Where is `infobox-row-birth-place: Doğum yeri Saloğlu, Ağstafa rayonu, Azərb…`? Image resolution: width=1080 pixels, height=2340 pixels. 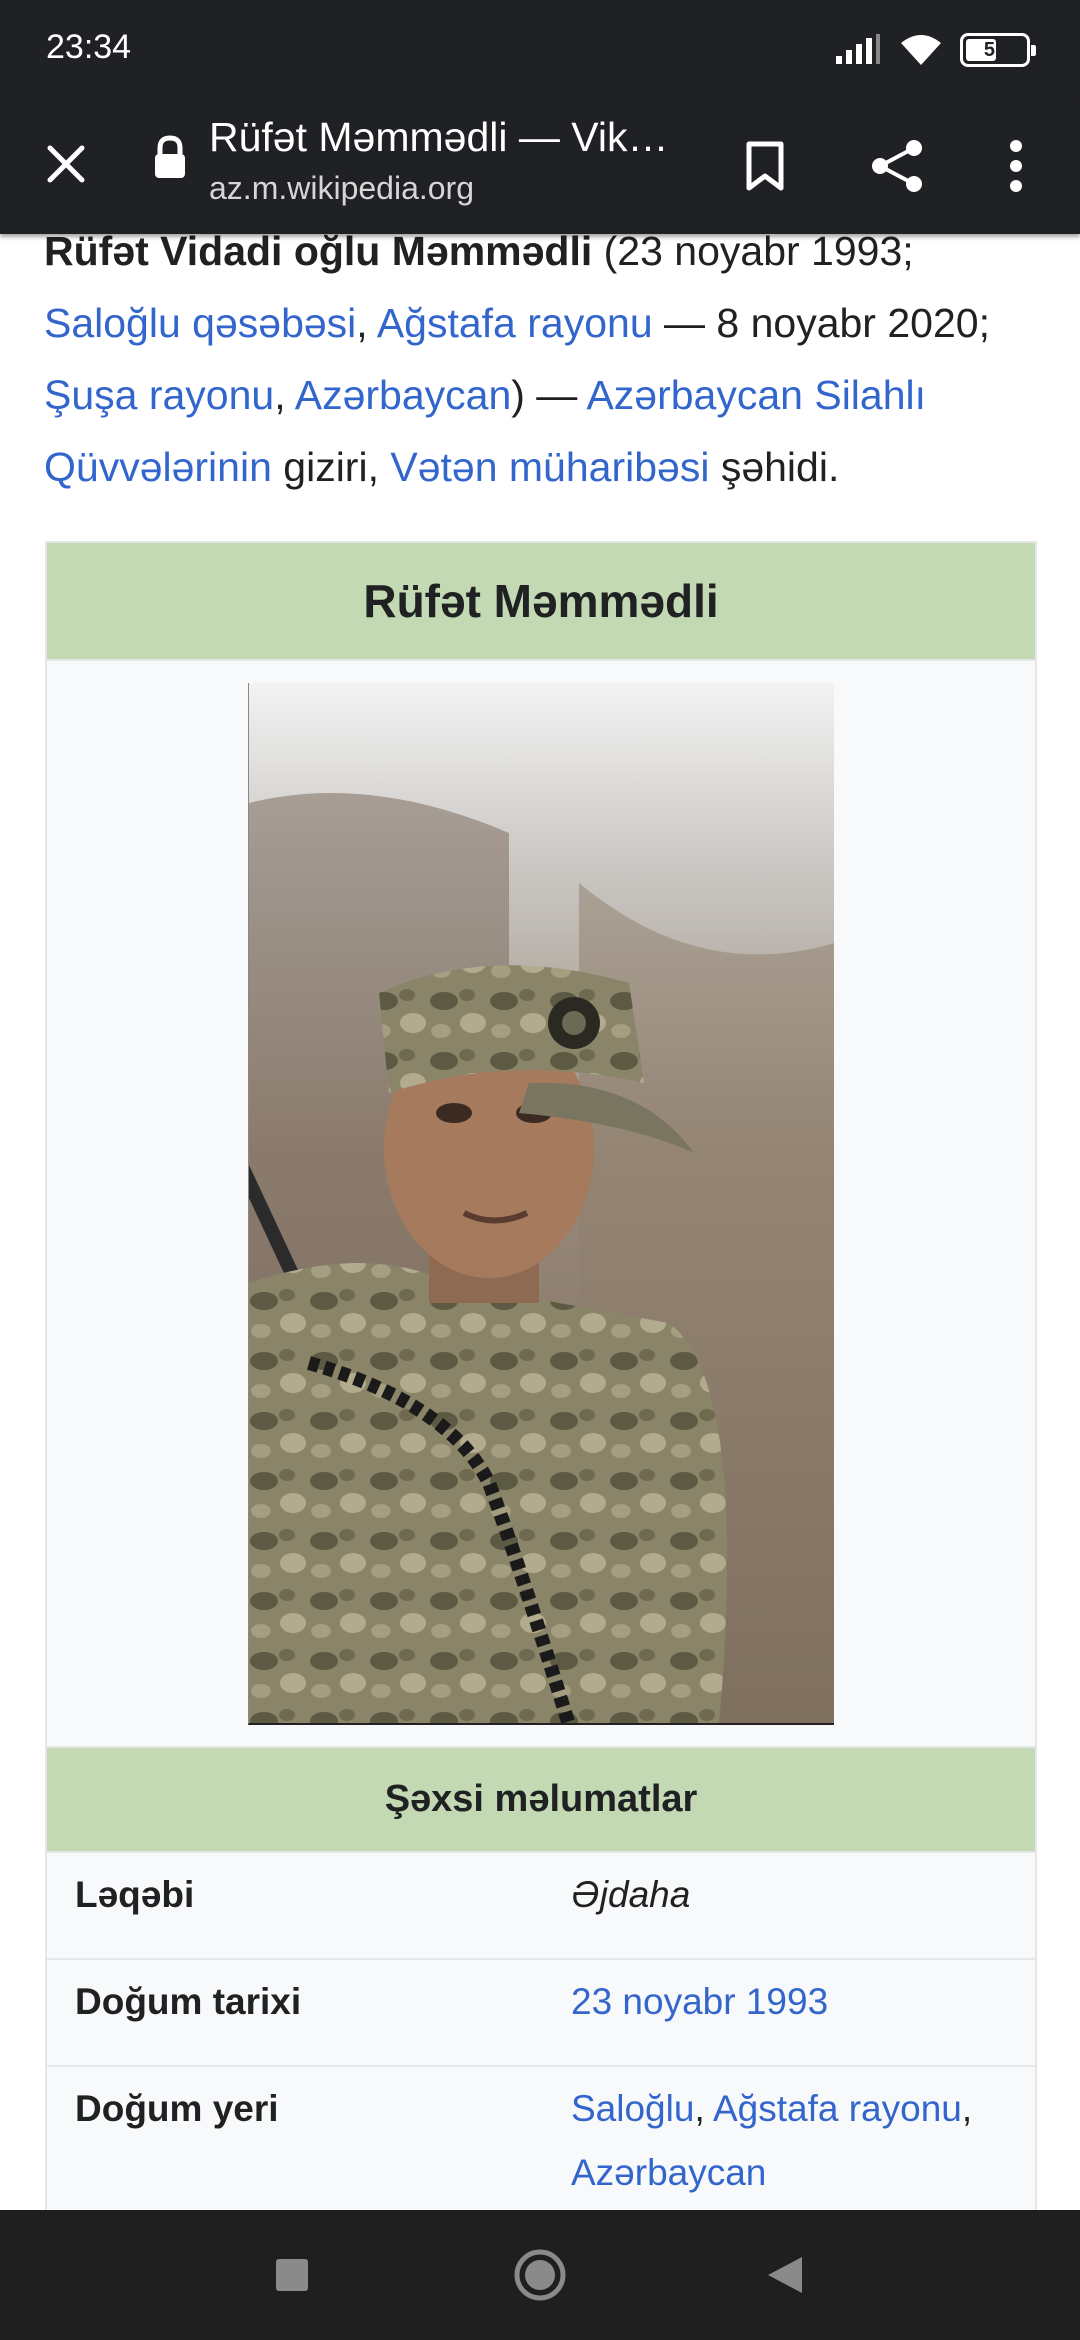 infobox-row-birth-place: Doğum yeri Saloğlu, Ağstafa rayonu, Azərb… is located at coordinates (541, 2138).